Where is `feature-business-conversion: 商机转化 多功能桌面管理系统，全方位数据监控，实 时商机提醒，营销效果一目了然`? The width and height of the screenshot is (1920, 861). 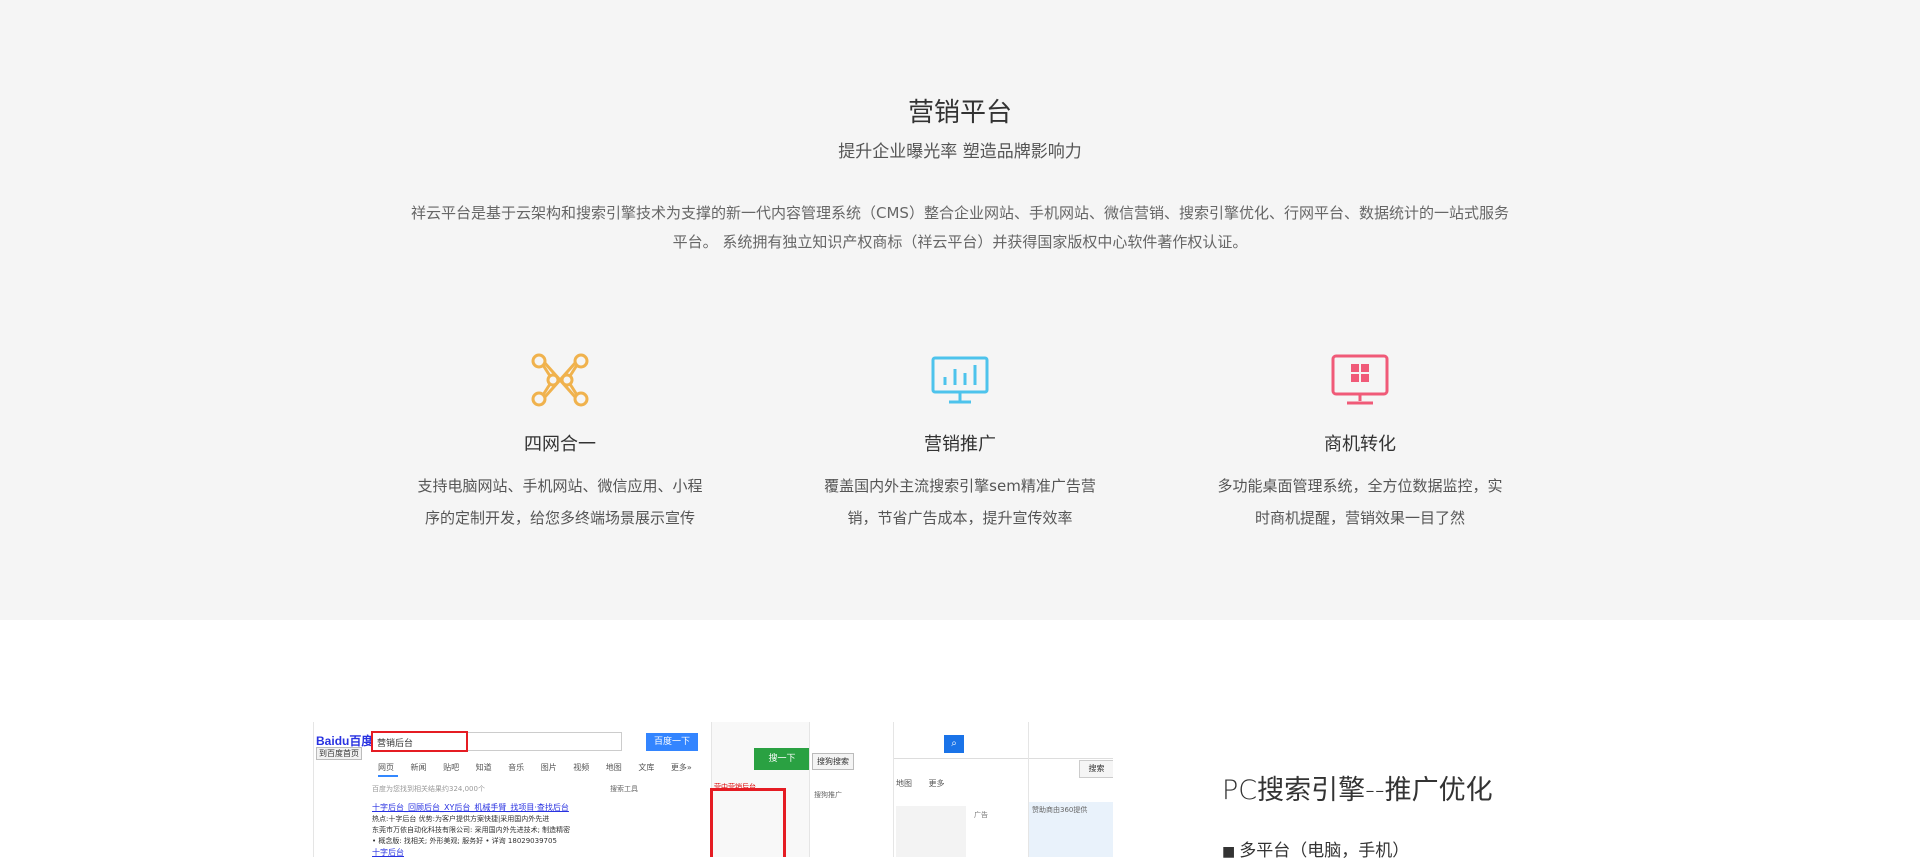 feature-business-conversion: 商机转化 多功能桌面管理系统，全方位数据监控，实 时商机提醒，营销效果一目了然 is located at coordinates (1360, 443).